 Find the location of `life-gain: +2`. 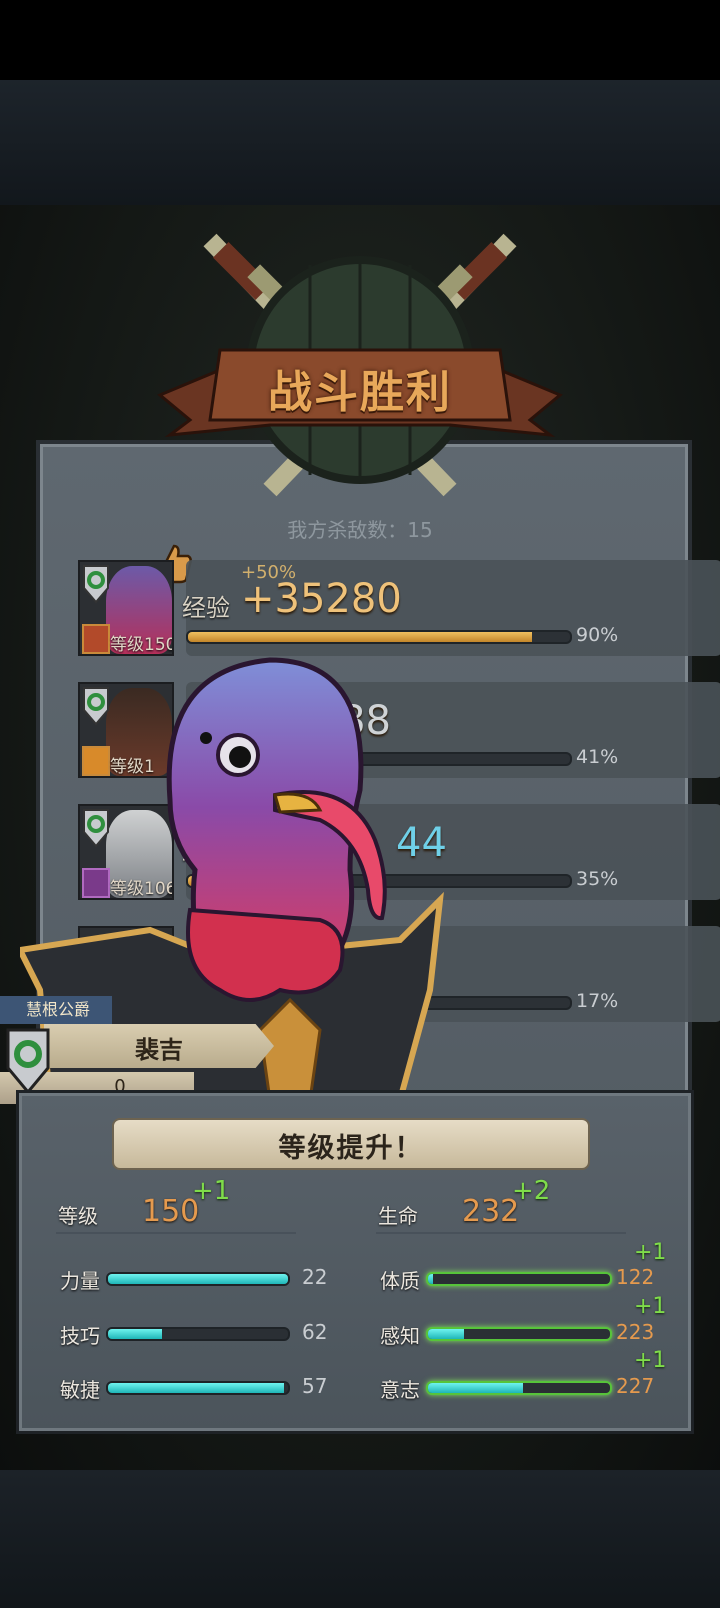

life-gain: +2 is located at coordinates (531, 1191).